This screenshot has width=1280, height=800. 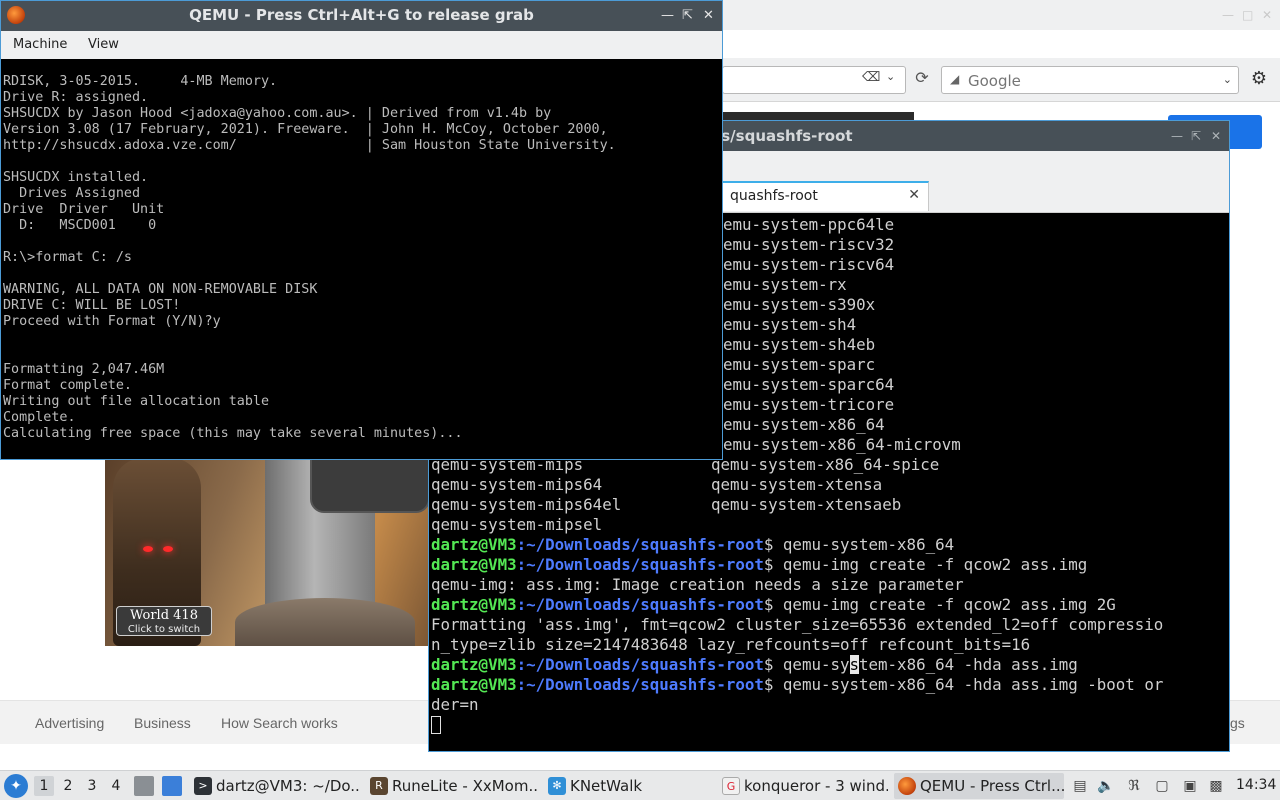 What do you see at coordinates (1162, 786) in the screenshot?
I see `notes-icon: ▢` at bounding box center [1162, 786].